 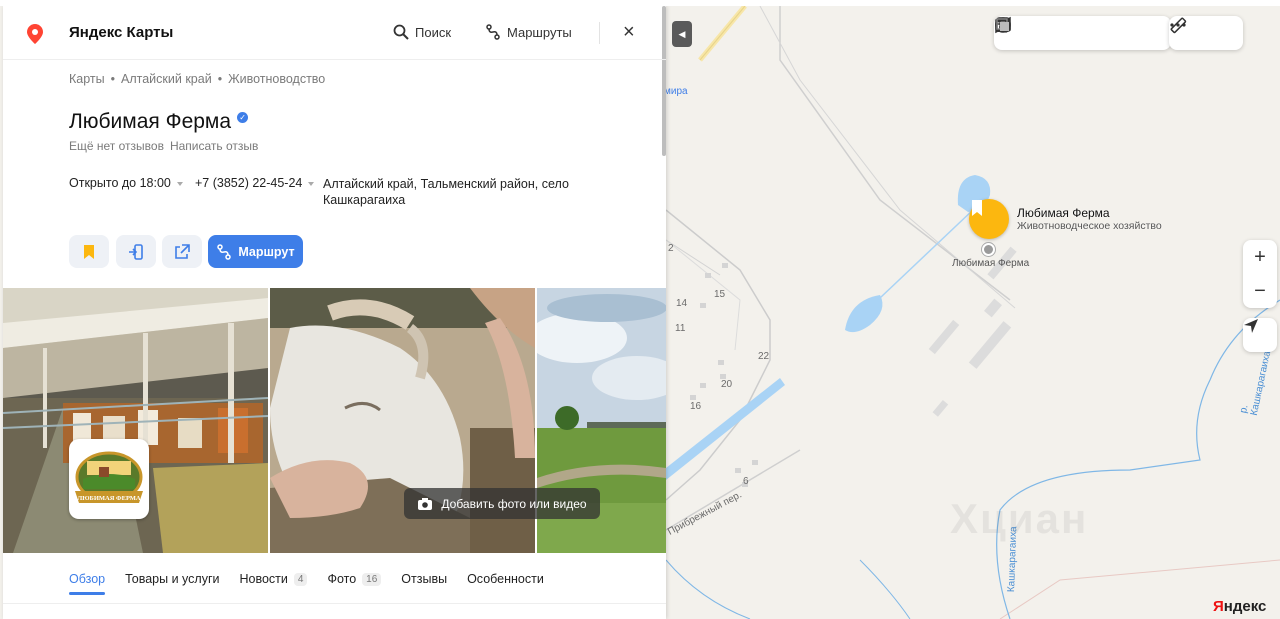 I want to click on app-title: Яндекс Карты, so click(x=121, y=32).